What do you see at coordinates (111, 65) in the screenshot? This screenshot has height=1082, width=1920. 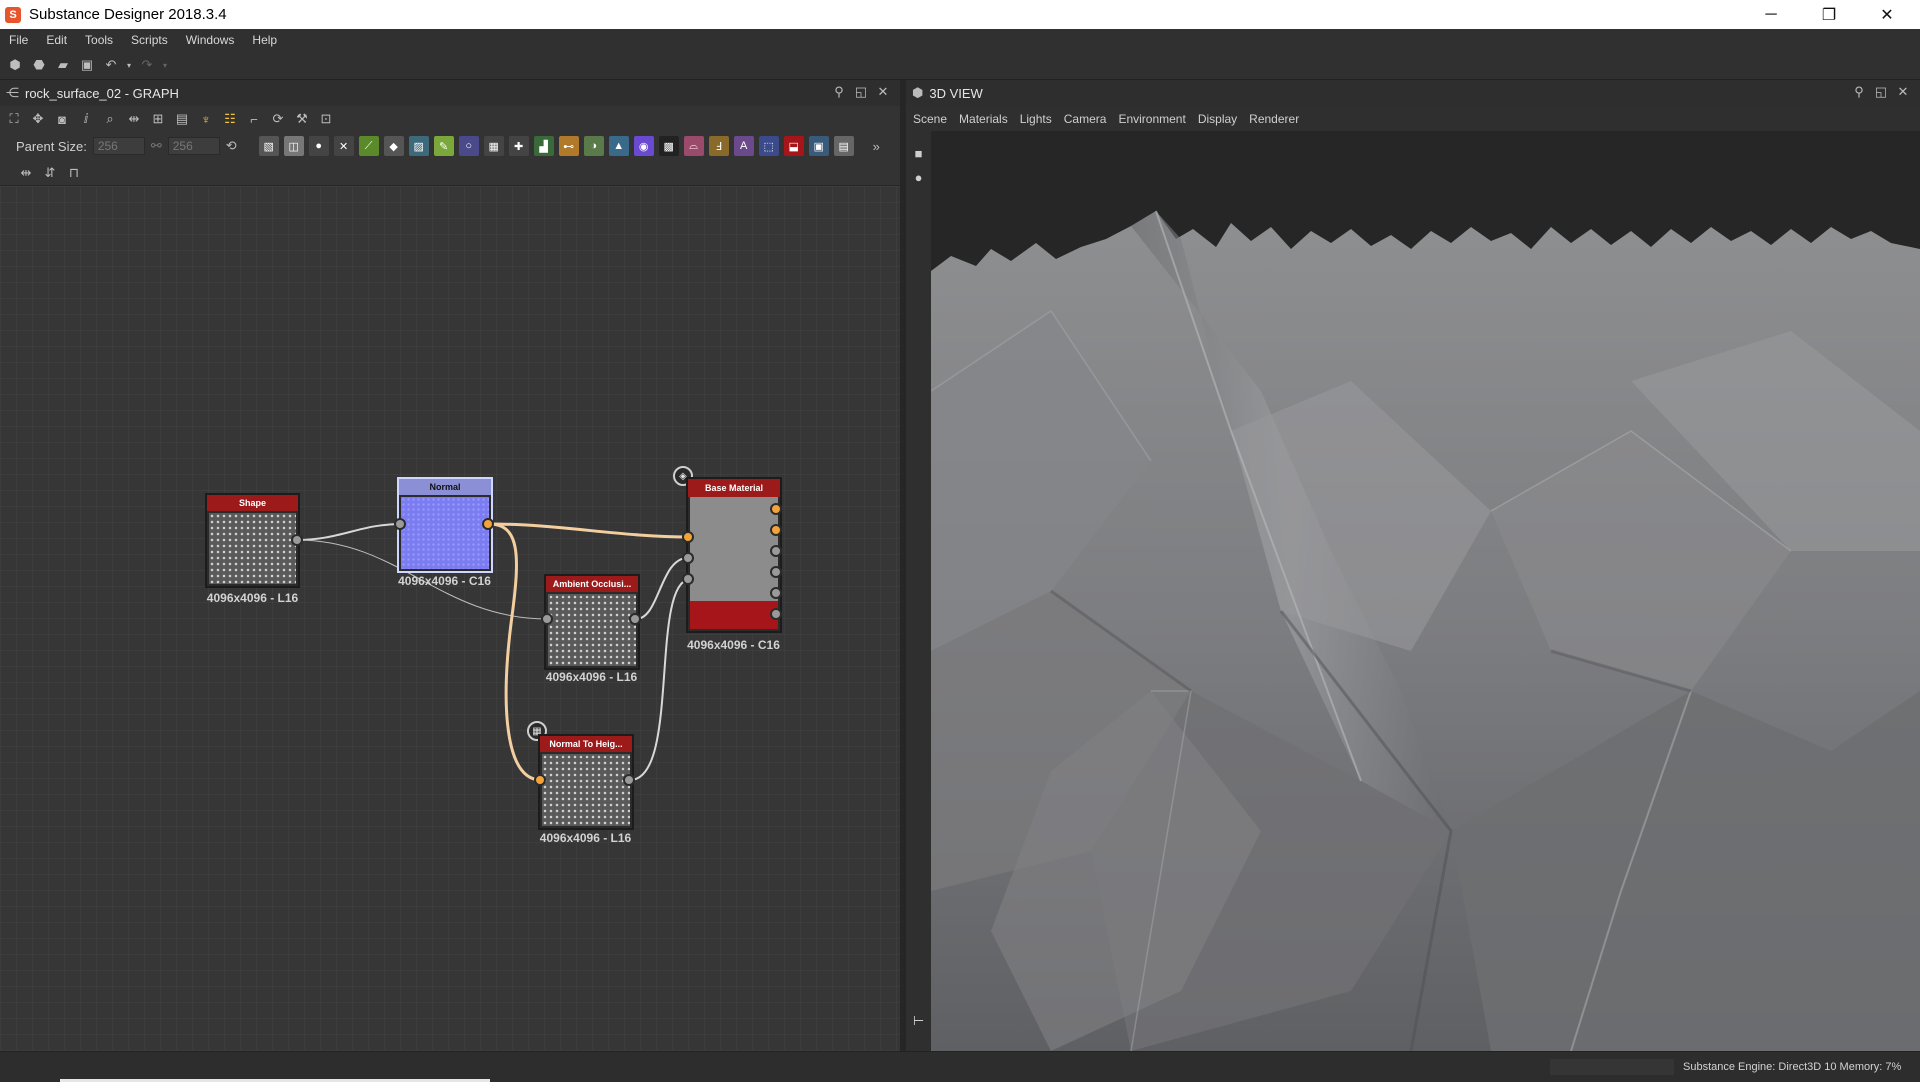 I see `undo-icon: ↶` at bounding box center [111, 65].